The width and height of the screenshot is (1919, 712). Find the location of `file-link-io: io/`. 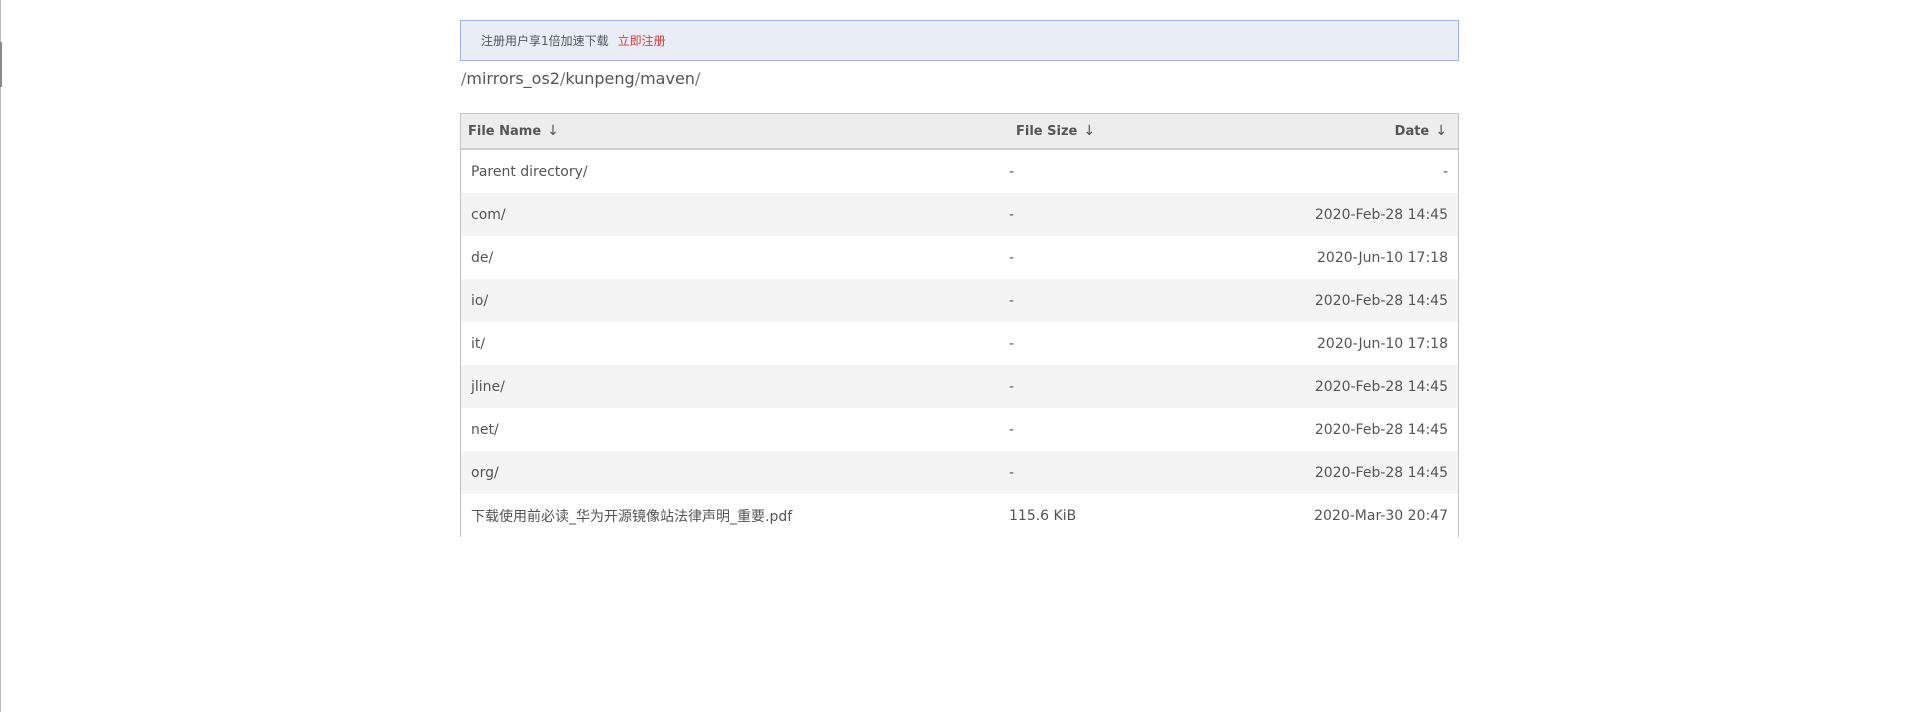

file-link-io: io/ is located at coordinates (479, 301).